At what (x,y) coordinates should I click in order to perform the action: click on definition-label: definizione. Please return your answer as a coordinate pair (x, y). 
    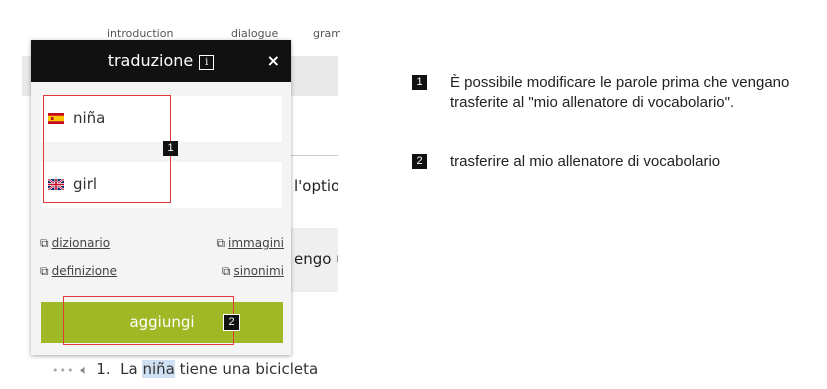
    Looking at the image, I should click on (84, 271).